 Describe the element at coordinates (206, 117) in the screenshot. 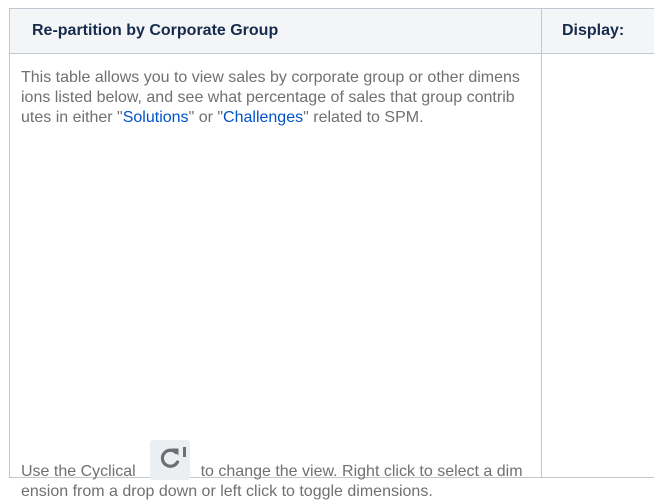

I see `description-part2: " or "` at that location.